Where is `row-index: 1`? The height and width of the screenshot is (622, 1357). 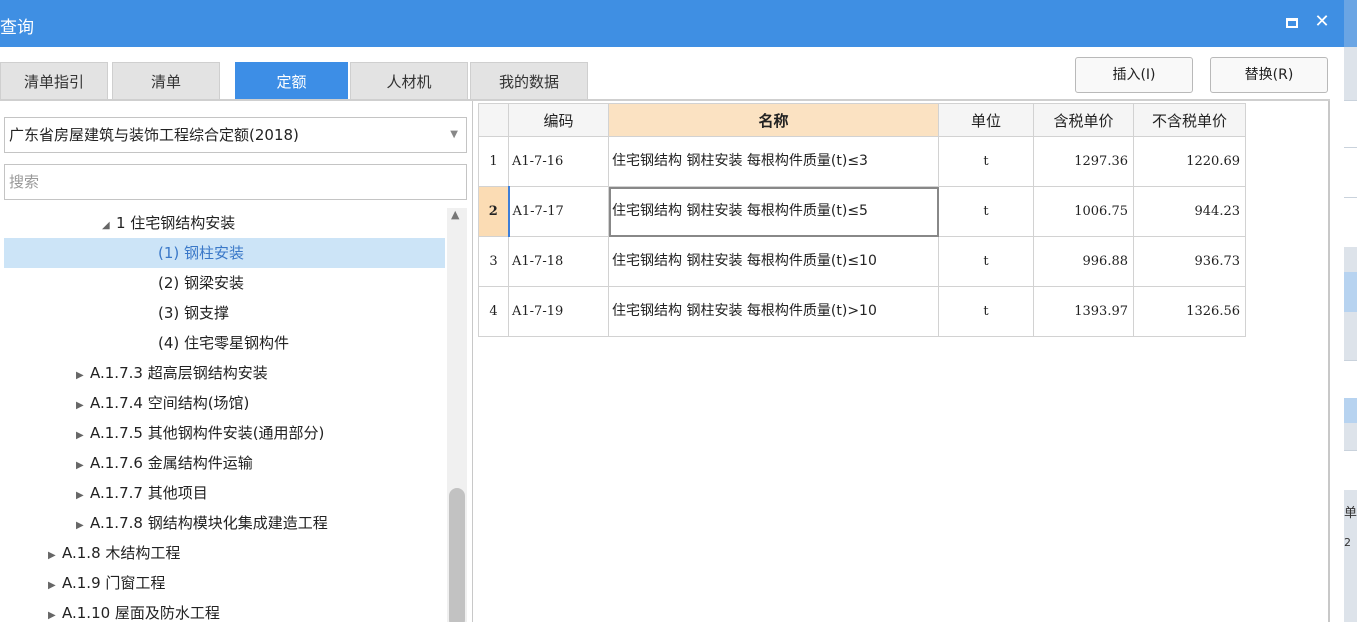
row-index: 1 is located at coordinates (493, 161).